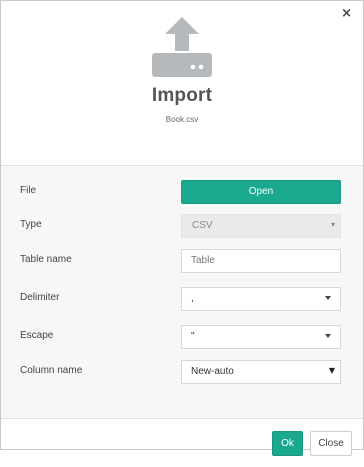  Describe the element at coordinates (193, 336) in the screenshot. I see `escape-value: "` at that location.